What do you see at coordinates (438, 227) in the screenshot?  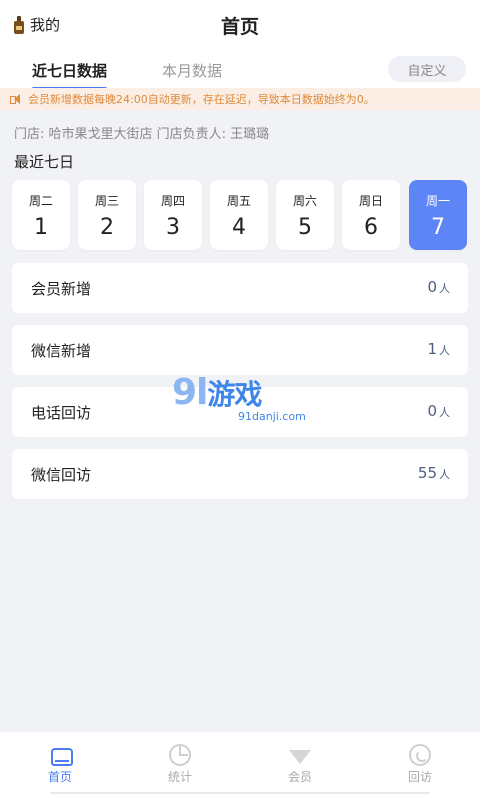 I see `day-date: 7` at bounding box center [438, 227].